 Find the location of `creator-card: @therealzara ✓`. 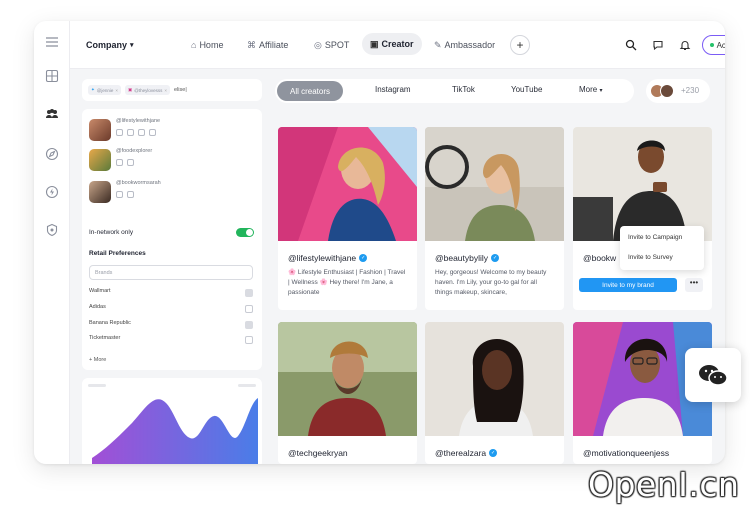

creator-card: @therealzara ✓ is located at coordinates (494, 393).